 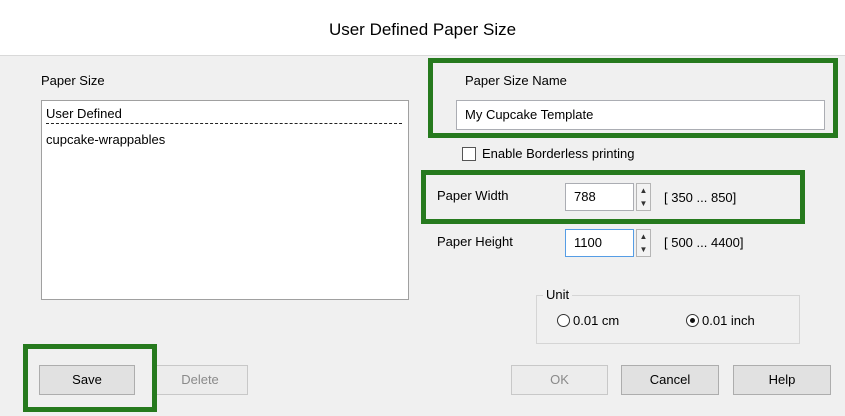 What do you see at coordinates (558, 294) in the screenshot?
I see `unit-label: Unit` at bounding box center [558, 294].